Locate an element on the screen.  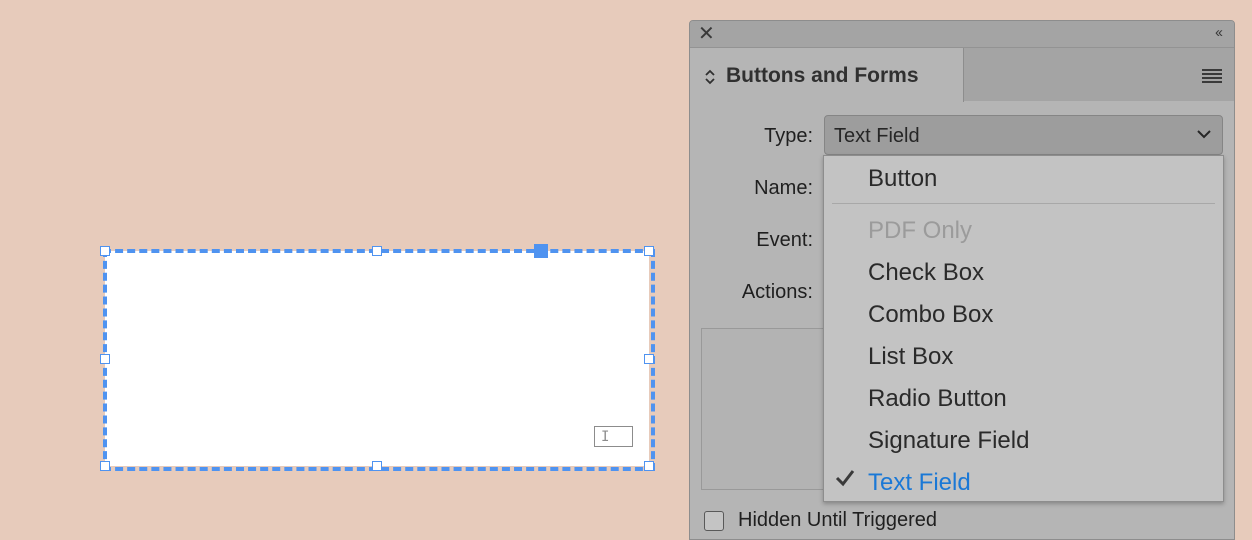
type-select-value: Text Field is located at coordinates (877, 136).